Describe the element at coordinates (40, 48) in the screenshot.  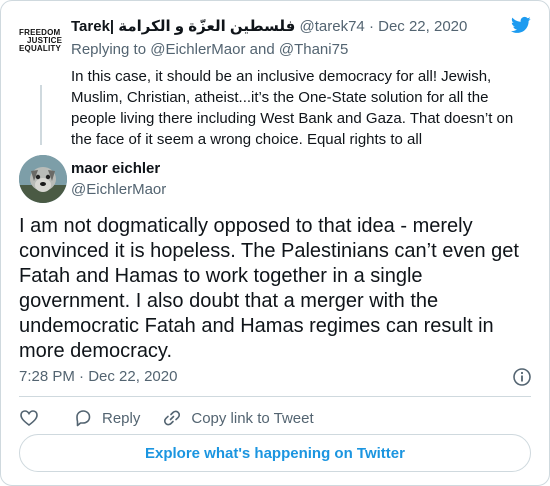
I see `logo-line: EQUALITY` at that location.